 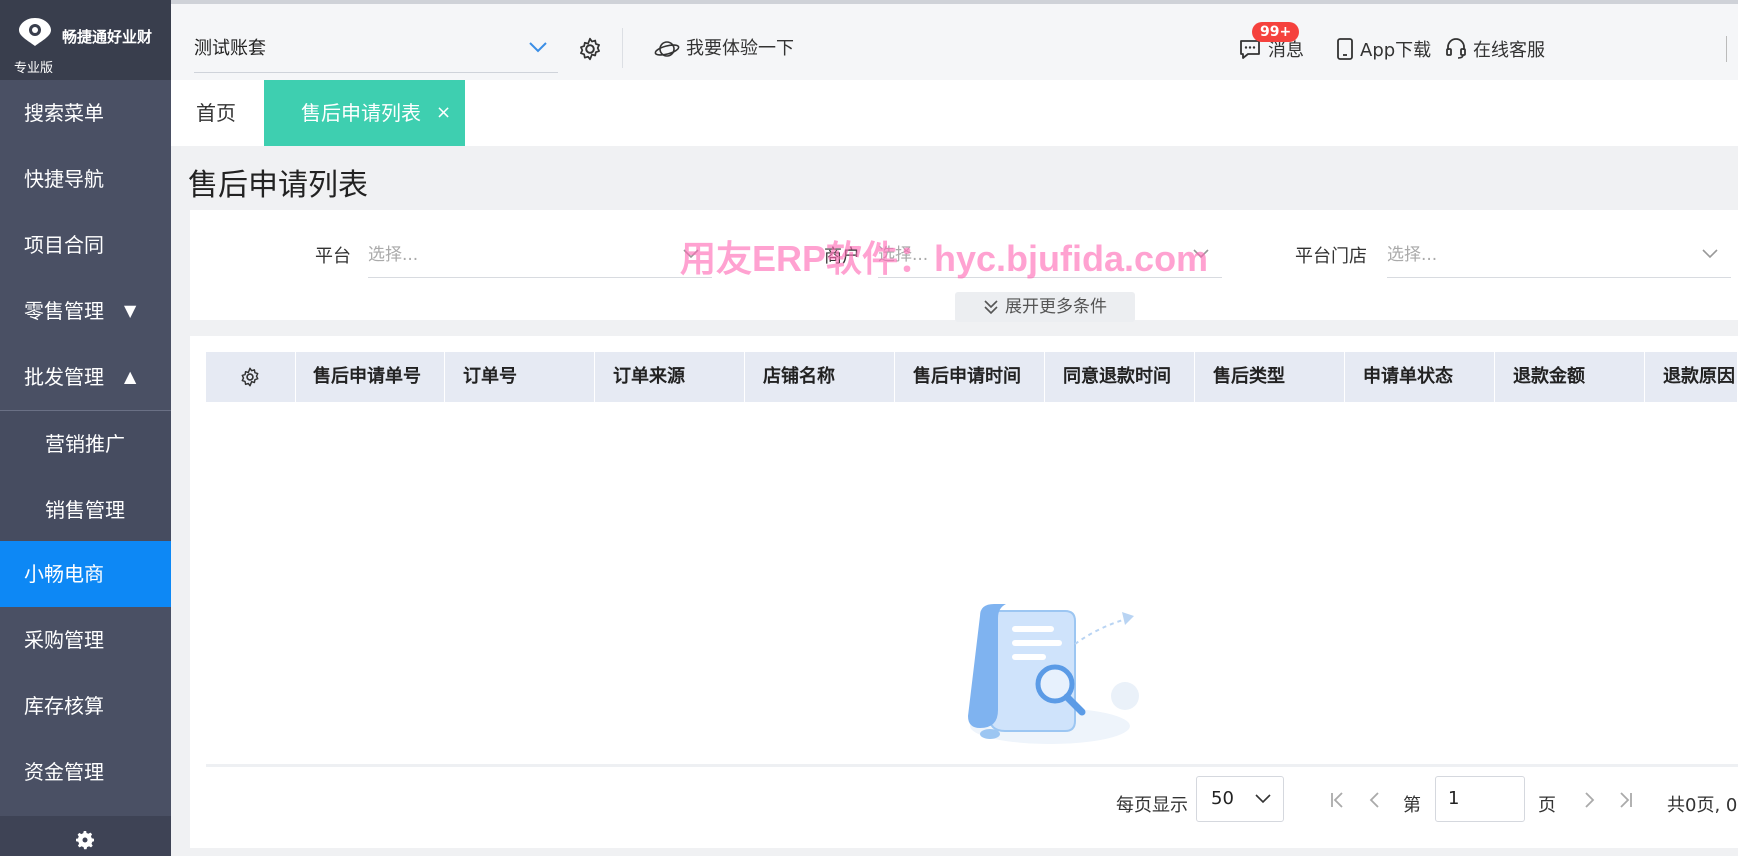 What do you see at coordinates (35, 32) in the screenshot?
I see `logo-icon` at bounding box center [35, 32].